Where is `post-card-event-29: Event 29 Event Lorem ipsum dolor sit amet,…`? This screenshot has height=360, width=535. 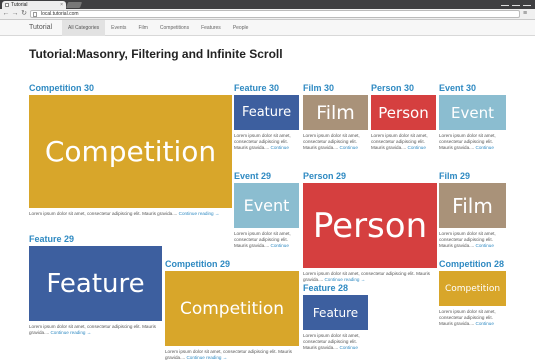
post-card-event-29: Event 29 Event Lorem ipsum dolor sit amet,… is located at coordinates (266, 209).